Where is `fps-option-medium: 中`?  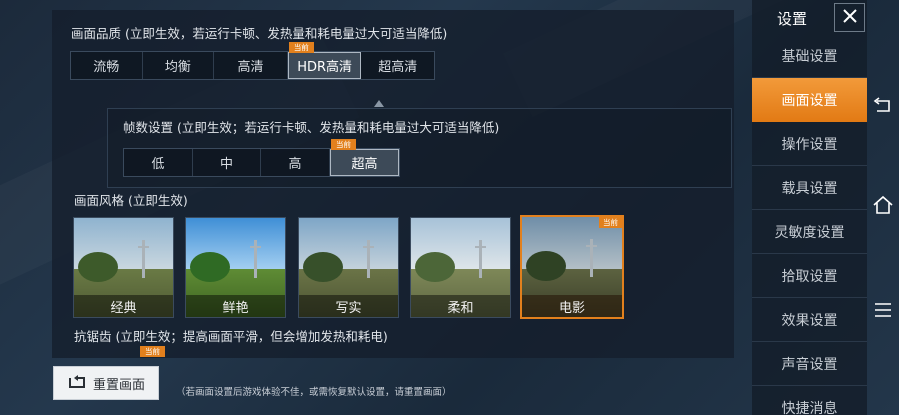 fps-option-medium: 中 is located at coordinates (227, 162).